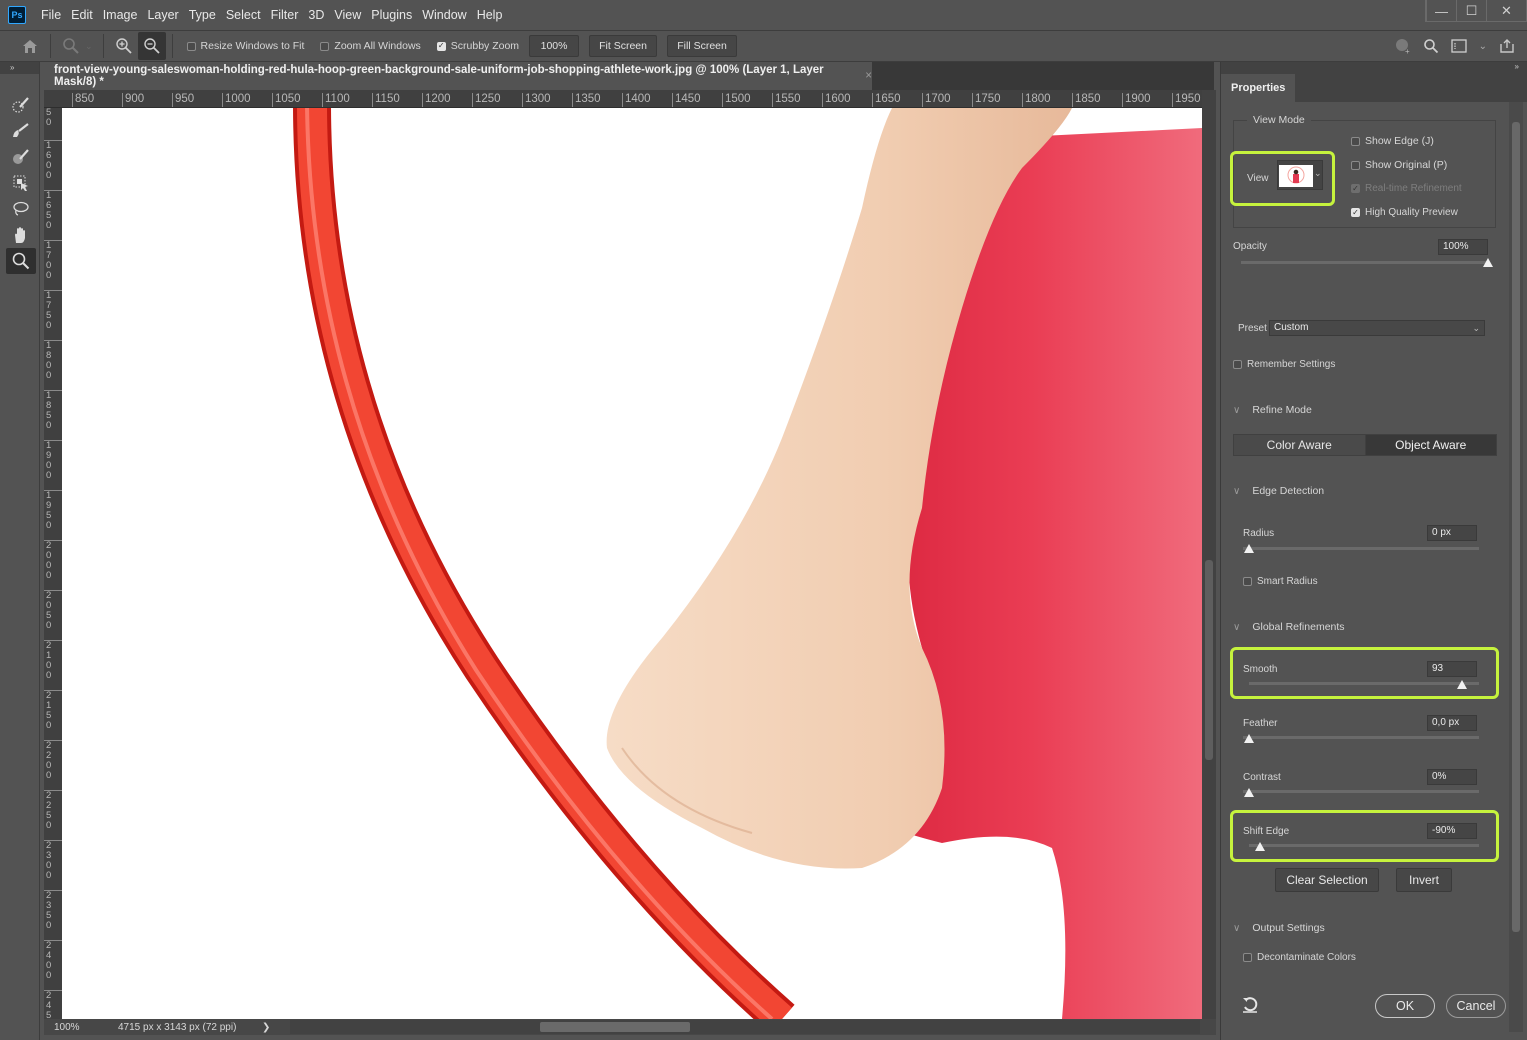 The width and height of the screenshot is (1527, 1040). What do you see at coordinates (1403, 46) in the screenshot?
I see `invite-user-icon: +` at bounding box center [1403, 46].